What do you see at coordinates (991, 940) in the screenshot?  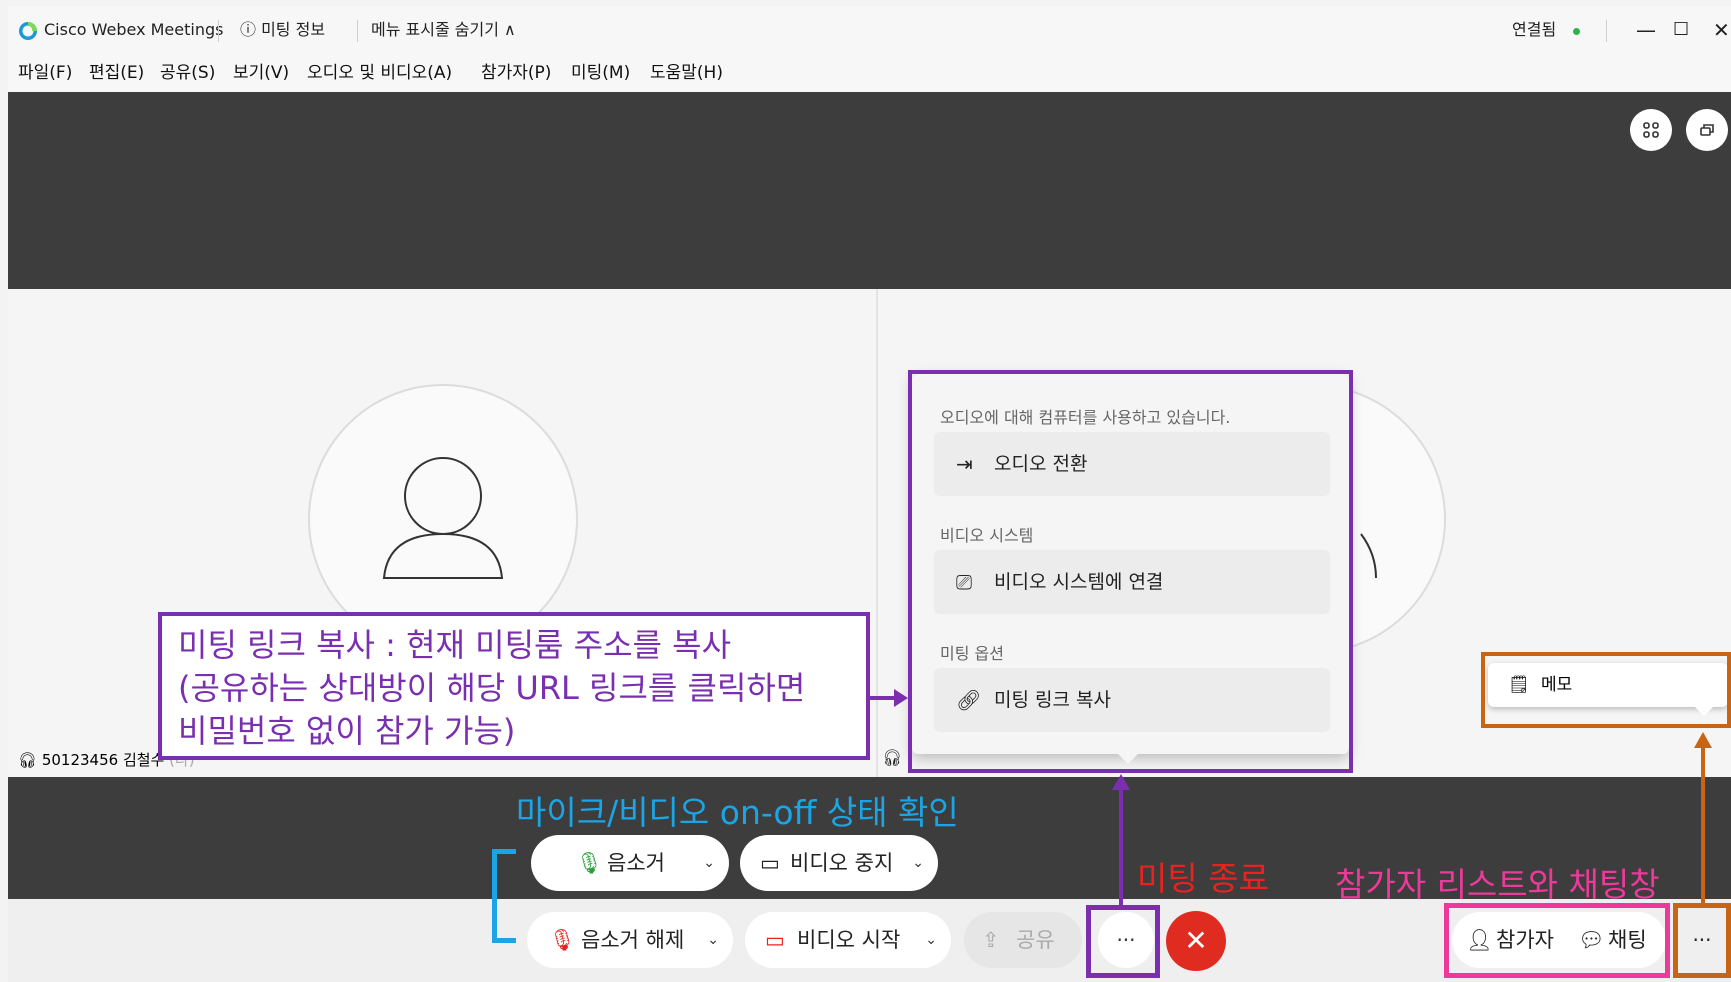 I see `share-icon: ⇪` at bounding box center [991, 940].